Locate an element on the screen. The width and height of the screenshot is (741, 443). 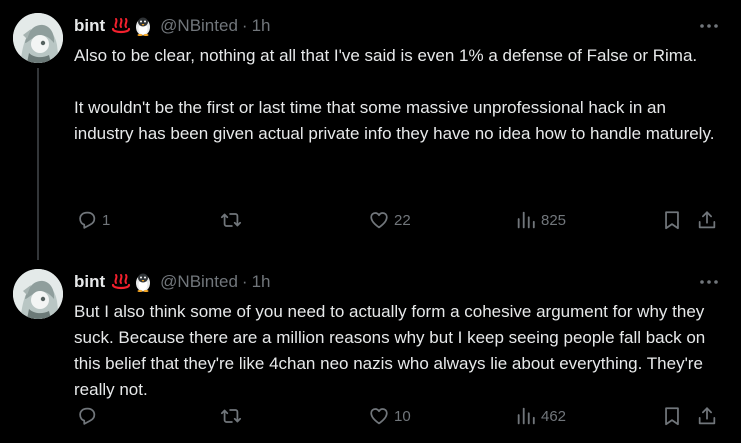
reply-button is located at coordinates (89, 416).